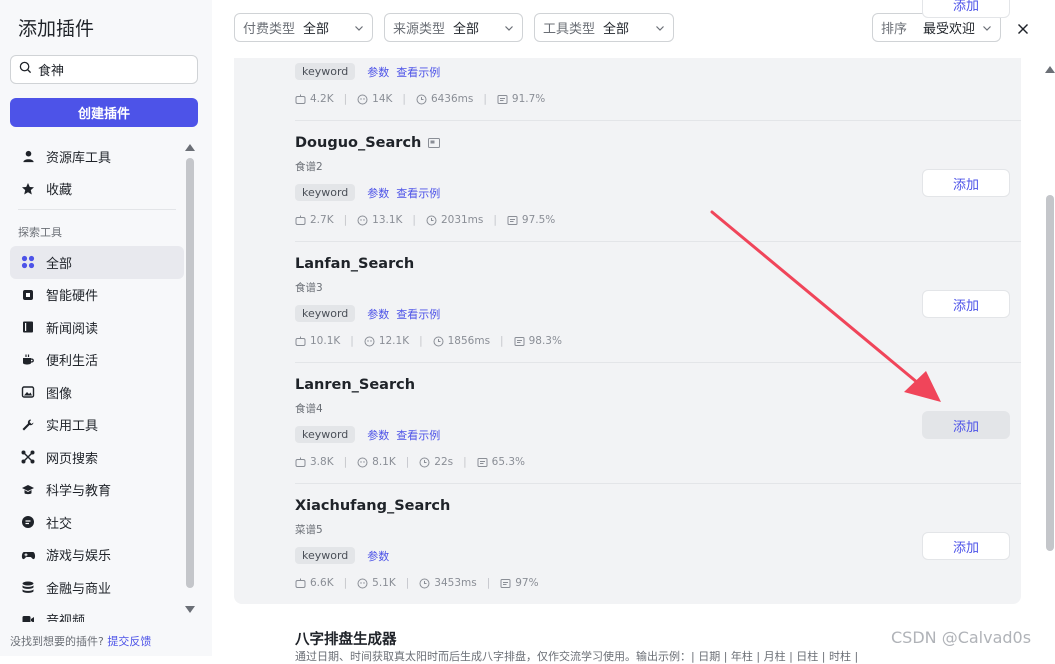 The image size is (1055, 664). What do you see at coordinates (355, 264) in the screenshot?
I see `plugin-name: Lanfan_Search` at bounding box center [355, 264].